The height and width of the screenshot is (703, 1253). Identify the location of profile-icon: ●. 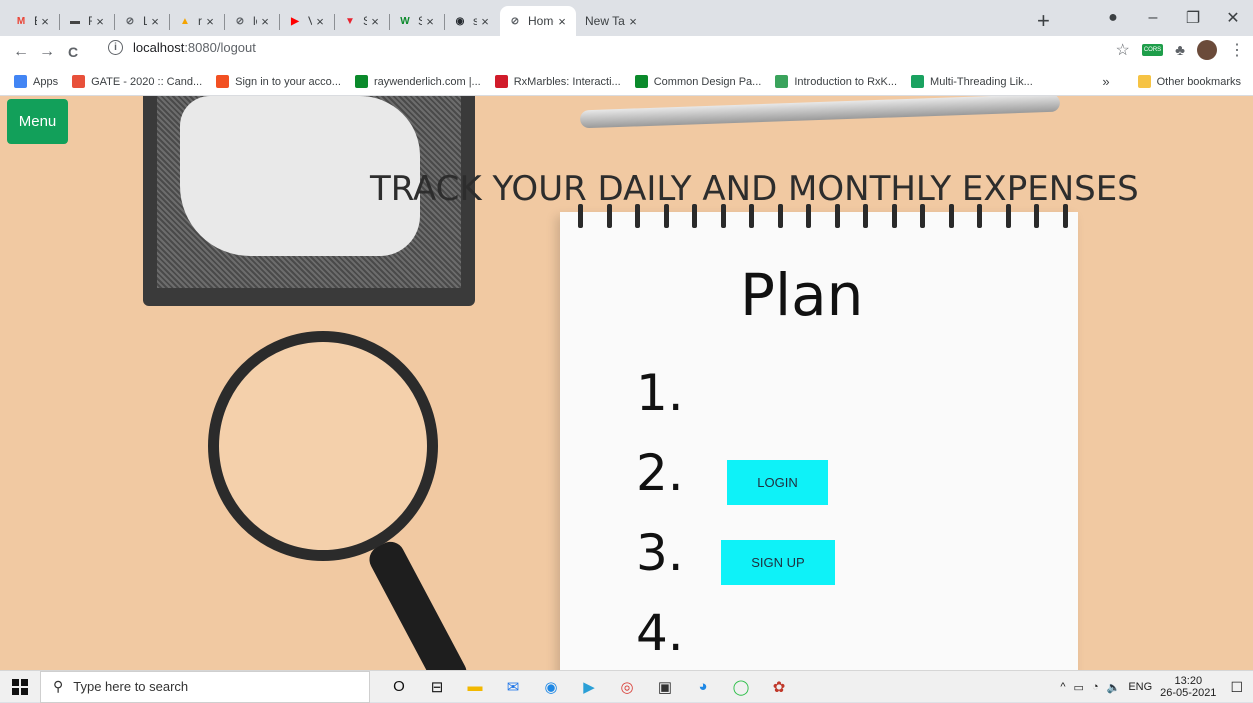
(1113, 18).